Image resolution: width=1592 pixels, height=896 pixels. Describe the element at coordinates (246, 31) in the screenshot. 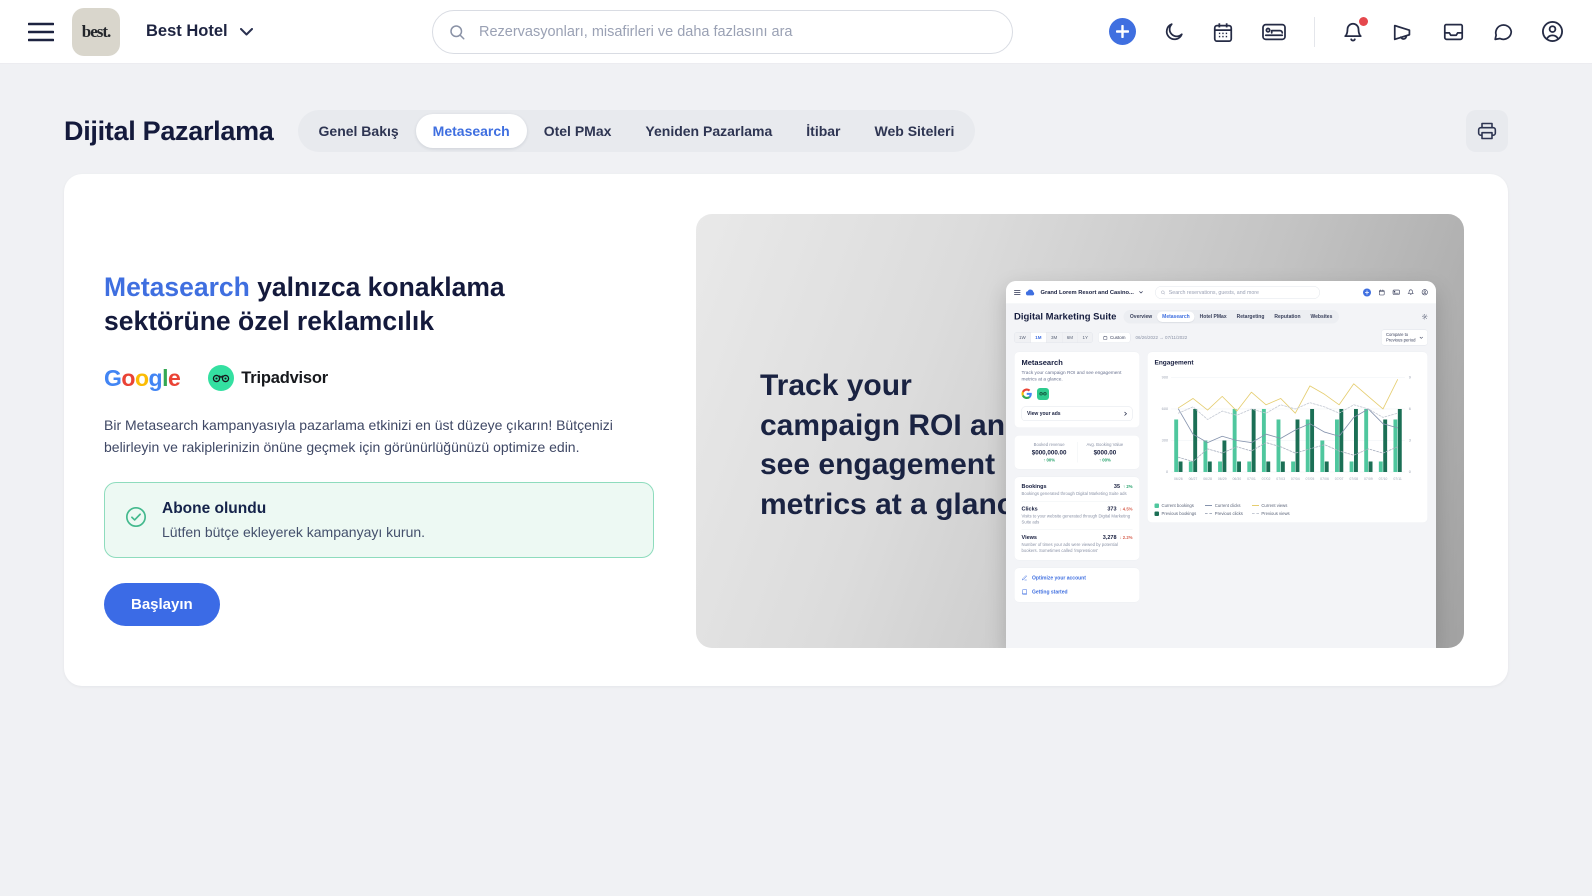

I see `chevron-down-icon` at that location.